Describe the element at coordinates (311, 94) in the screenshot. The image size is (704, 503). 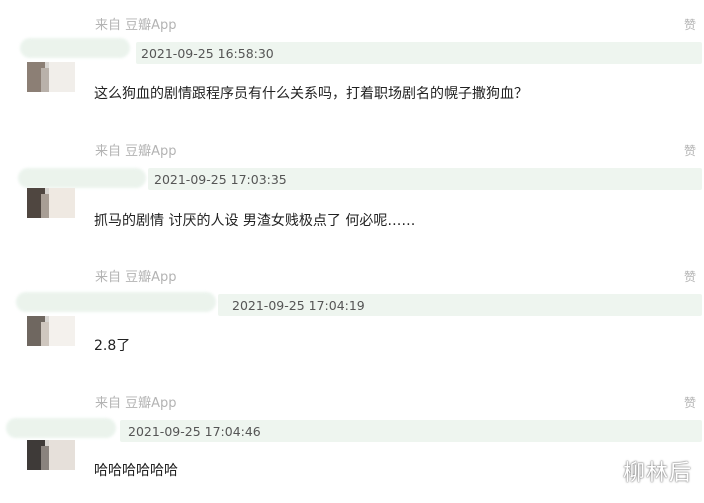
I see `comment-text: 这么狗血的剧情跟程序员有什么关系吗，打着职场剧名的幌子撒狗血？` at that location.